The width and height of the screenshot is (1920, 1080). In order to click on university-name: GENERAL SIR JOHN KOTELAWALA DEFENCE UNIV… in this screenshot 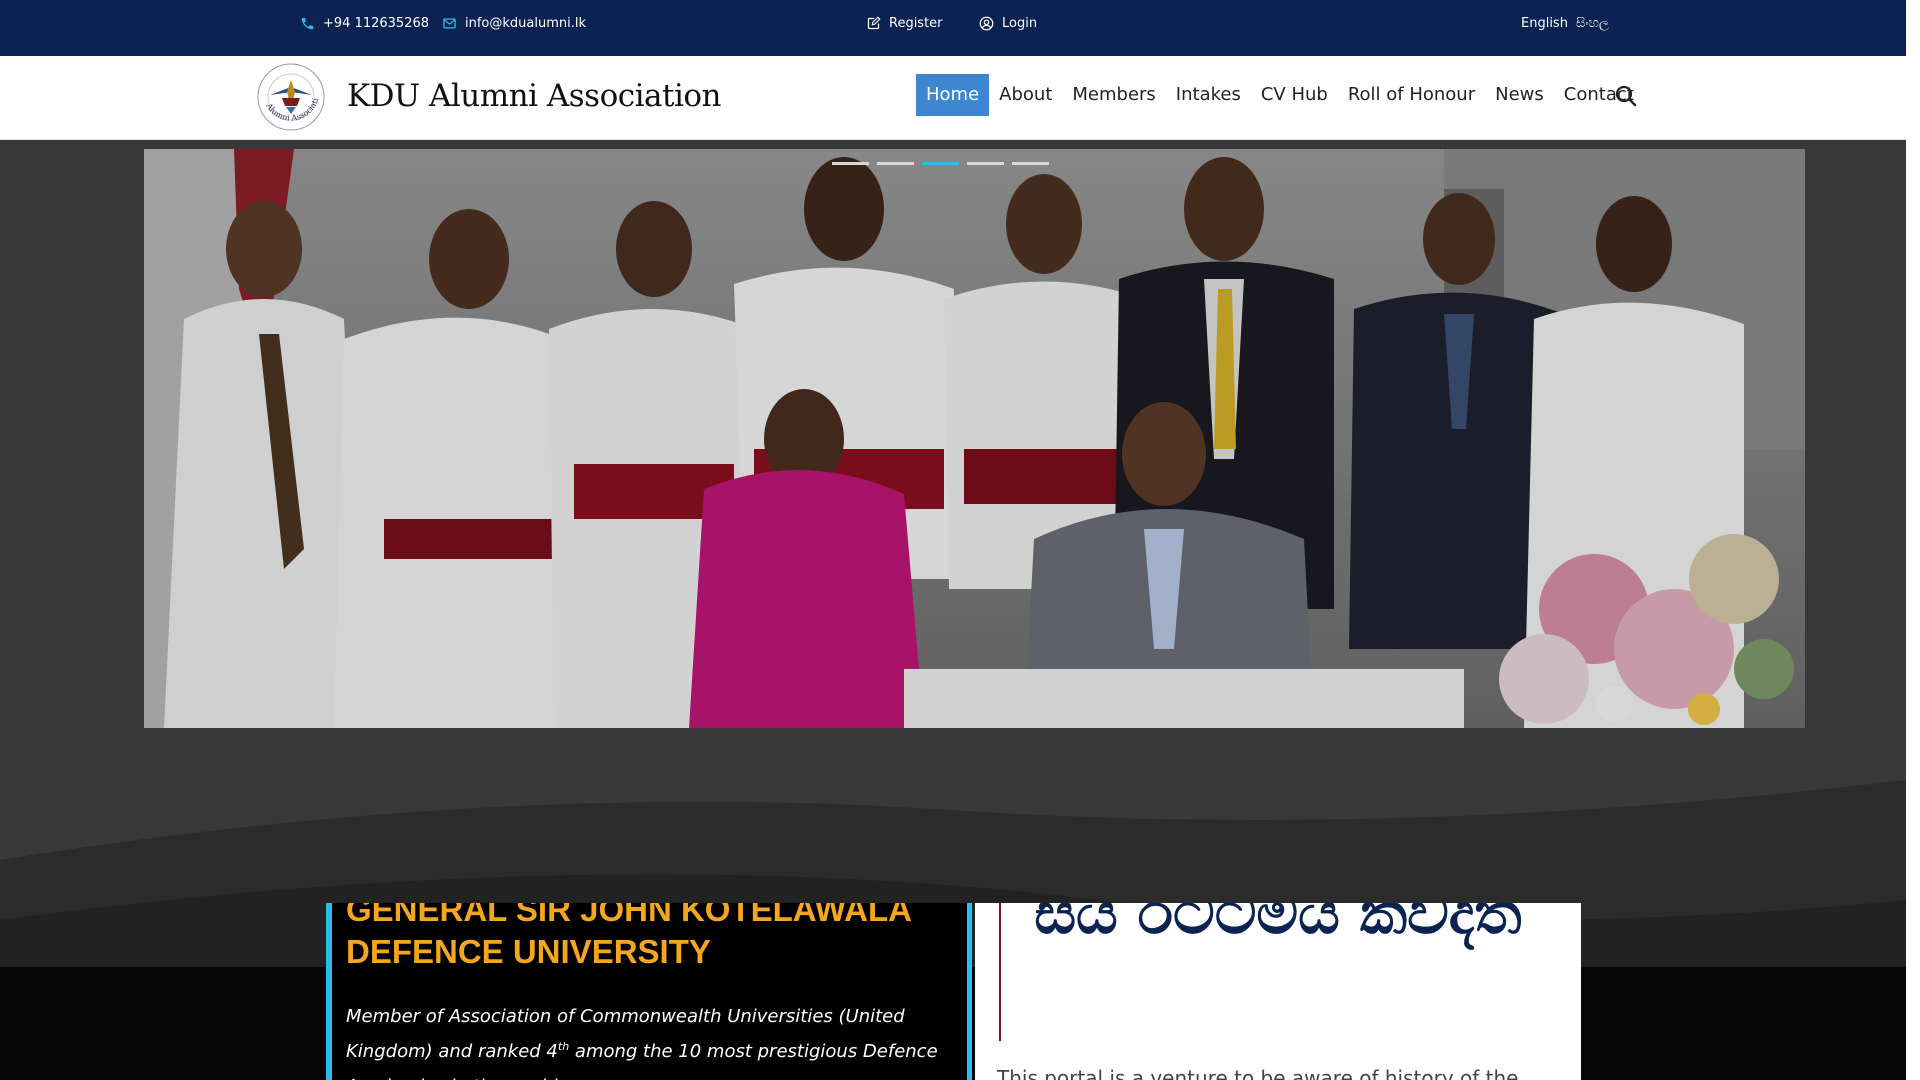, I will do `click(628, 936)`.